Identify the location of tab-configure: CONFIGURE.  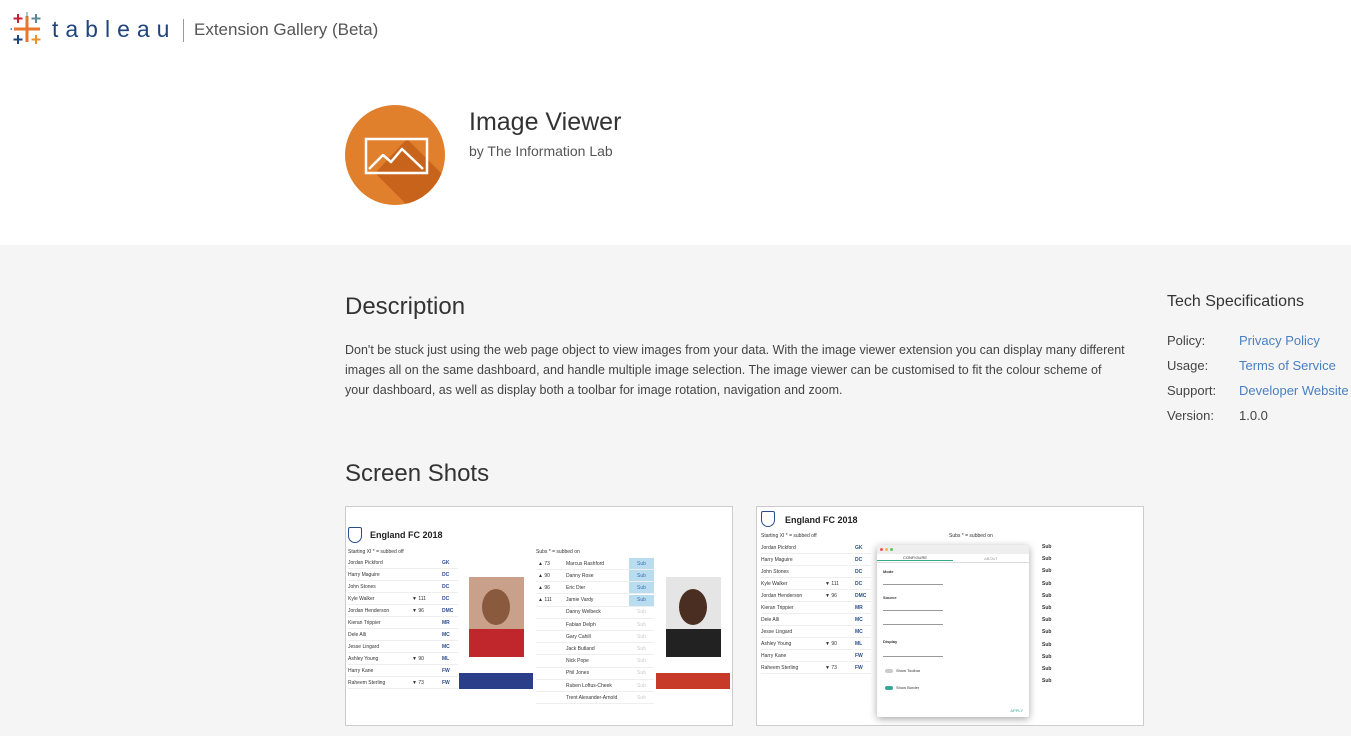
(915, 558).